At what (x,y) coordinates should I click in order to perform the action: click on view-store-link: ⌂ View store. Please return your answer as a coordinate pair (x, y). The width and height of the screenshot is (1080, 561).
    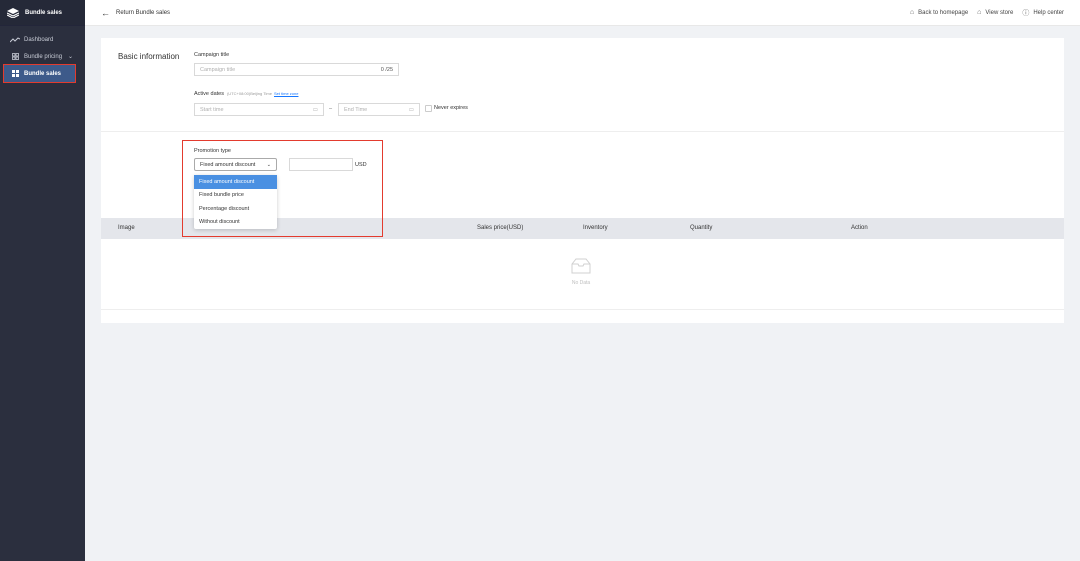
    Looking at the image, I should click on (995, 12).